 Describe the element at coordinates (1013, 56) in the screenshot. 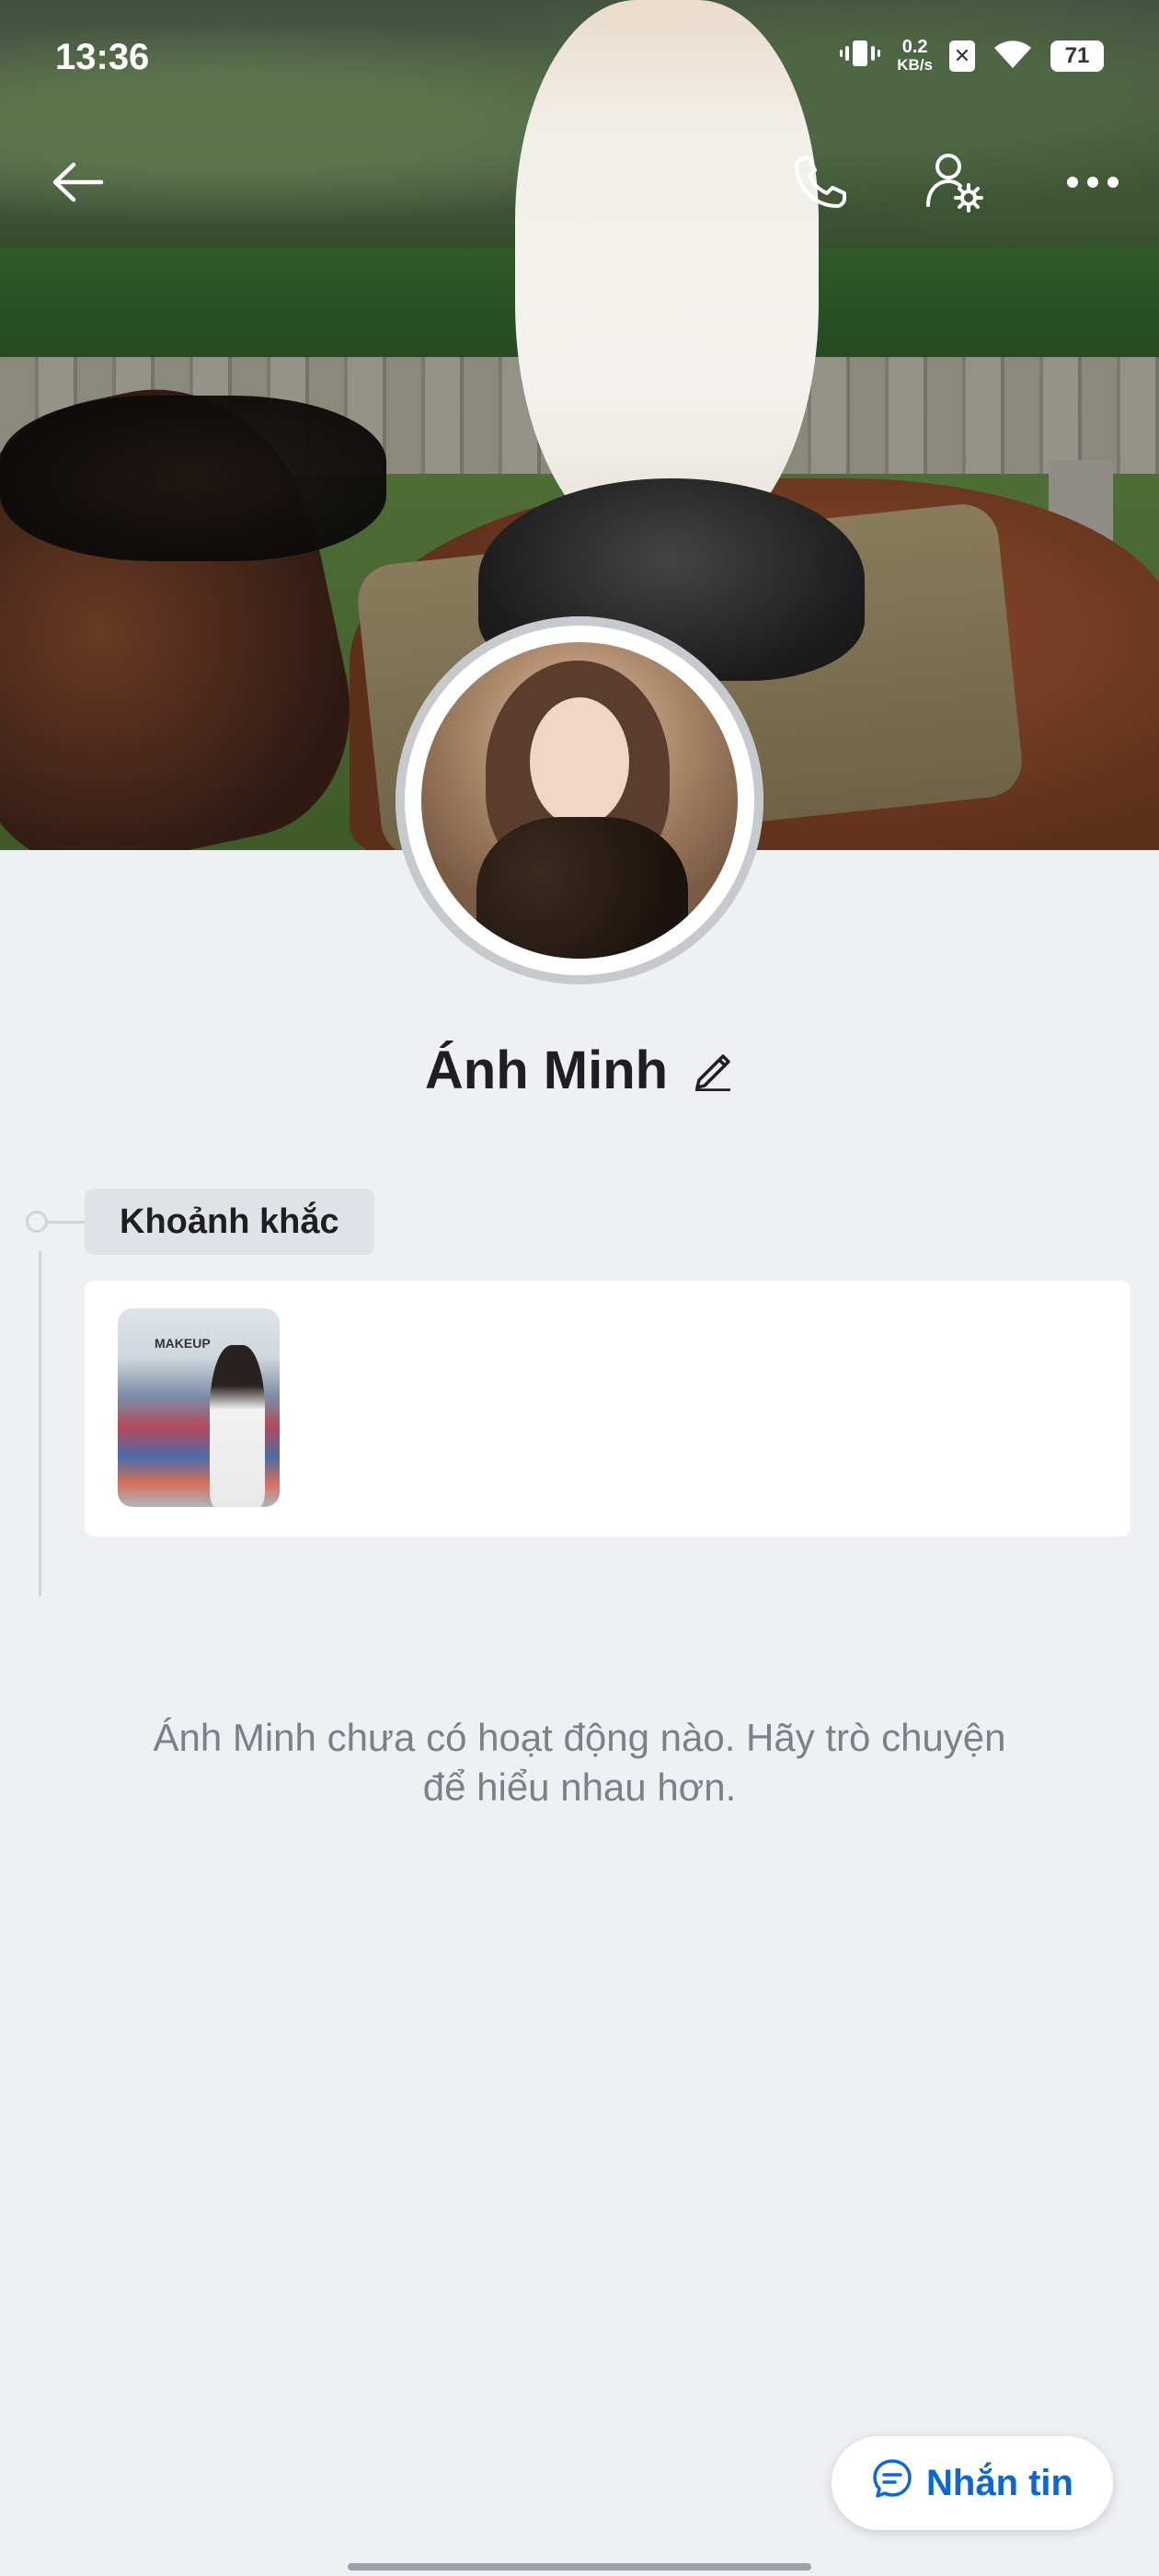

I see `wifi-icon` at that location.